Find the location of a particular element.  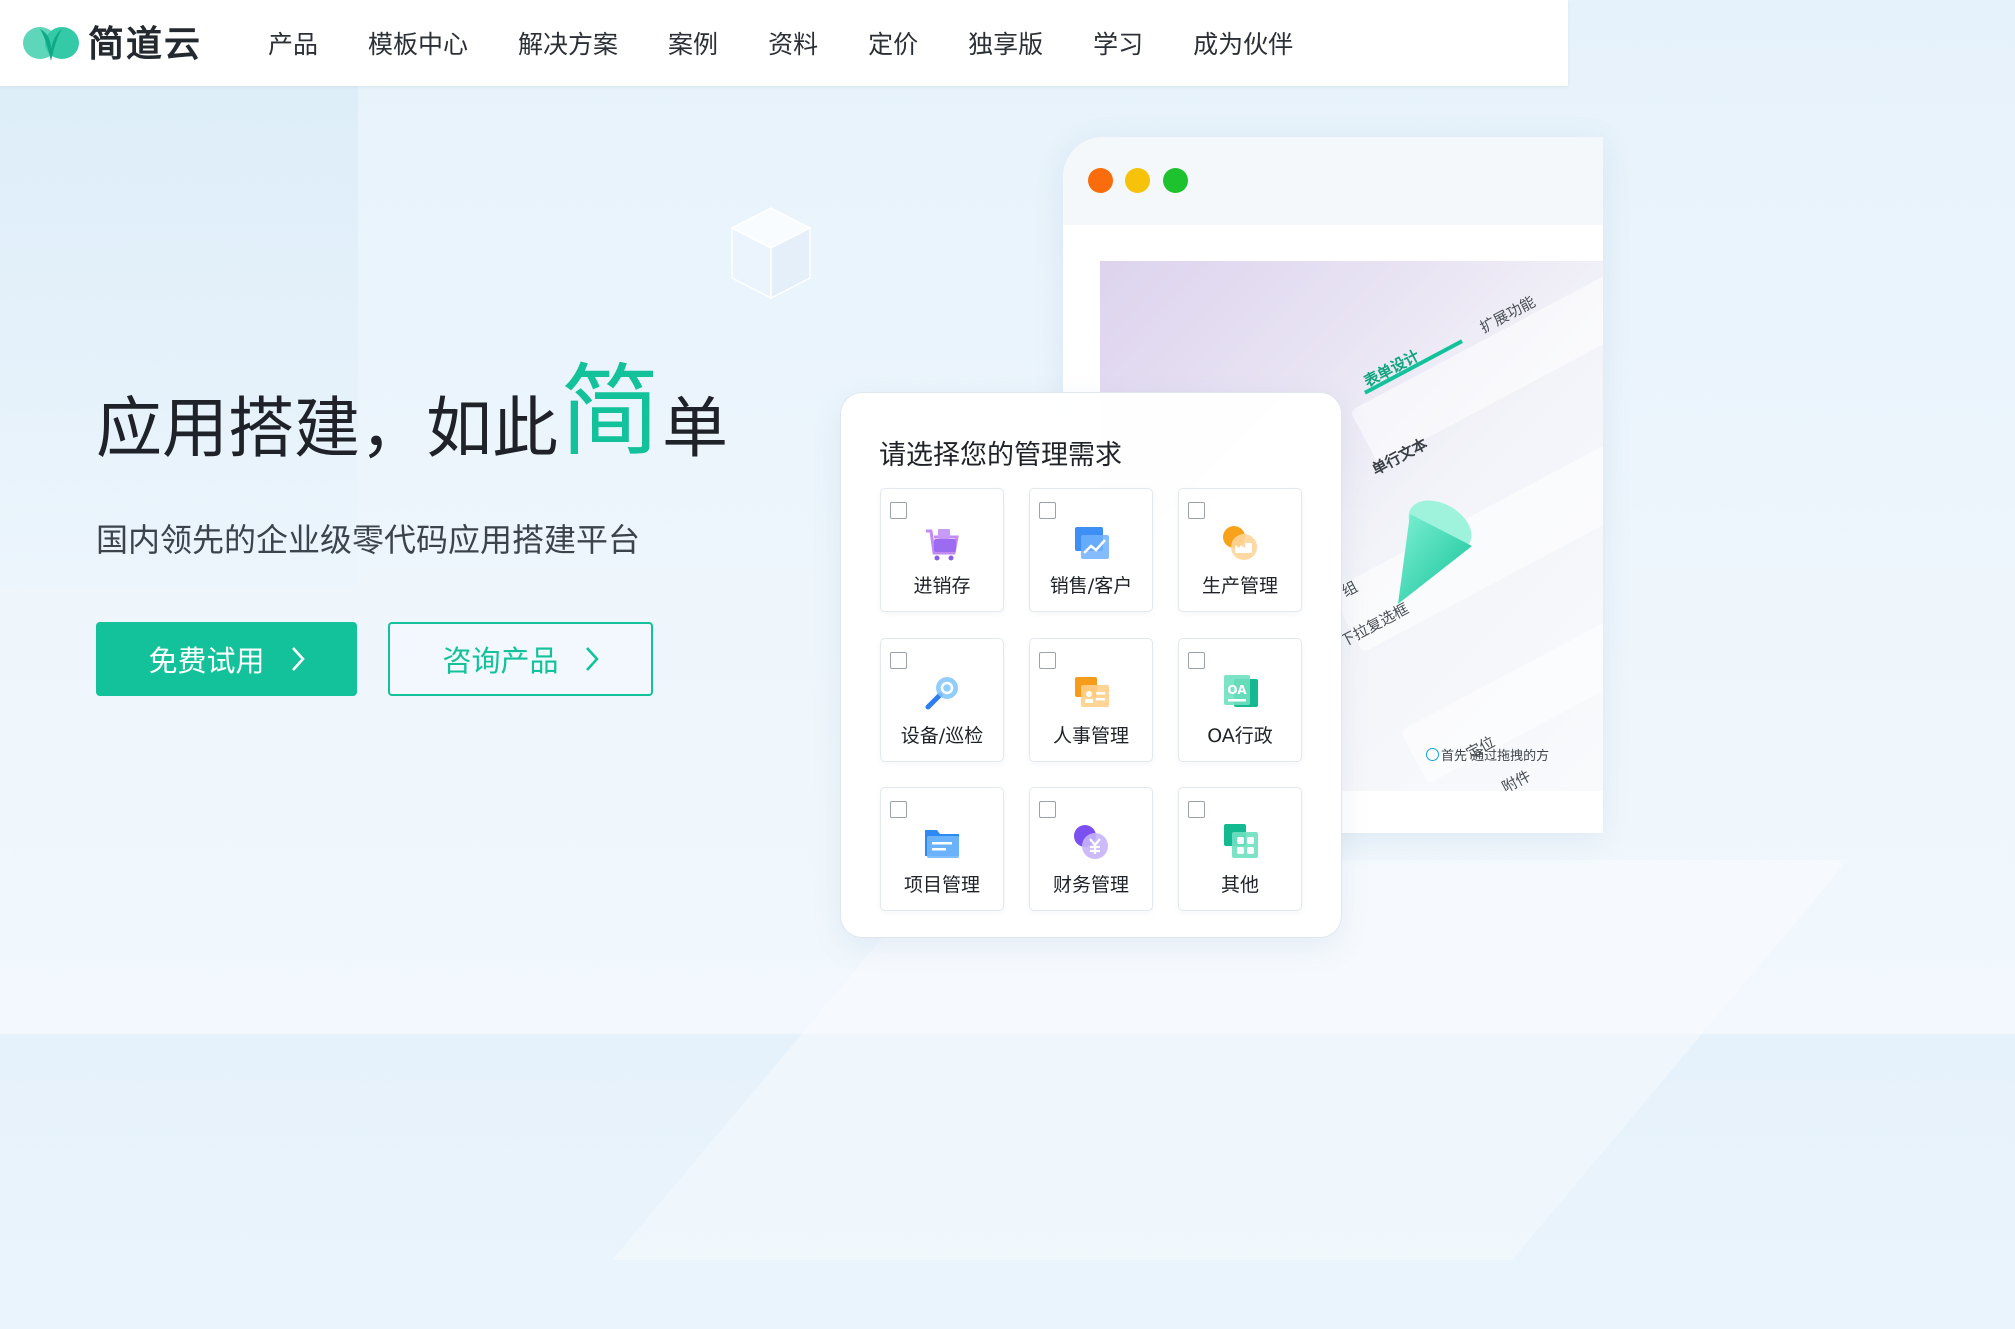

logo: 简道云 is located at coordinates (112, 41).